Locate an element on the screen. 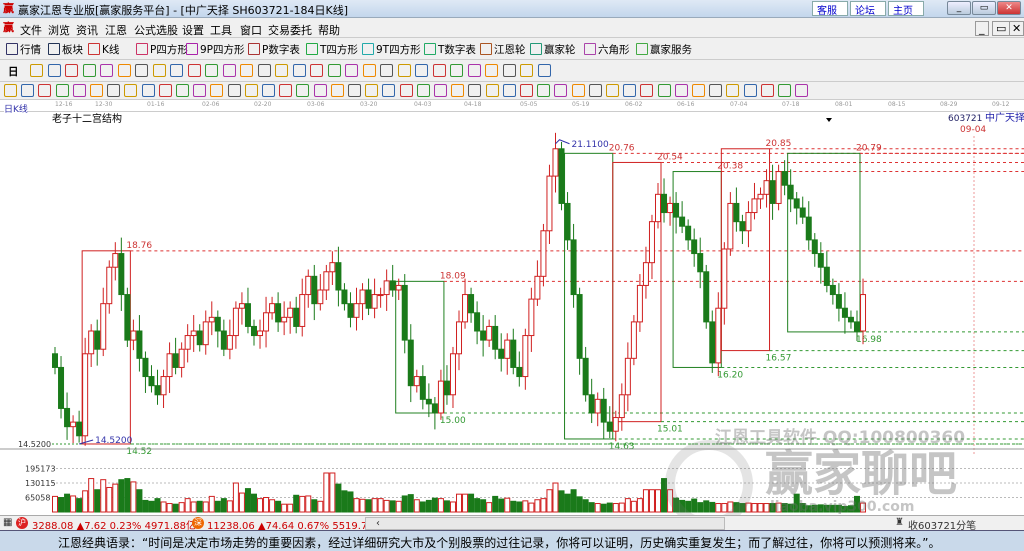 This screenshot has height=551, width=1024. close-button: ✕ is located at coordinates (1009, 8).